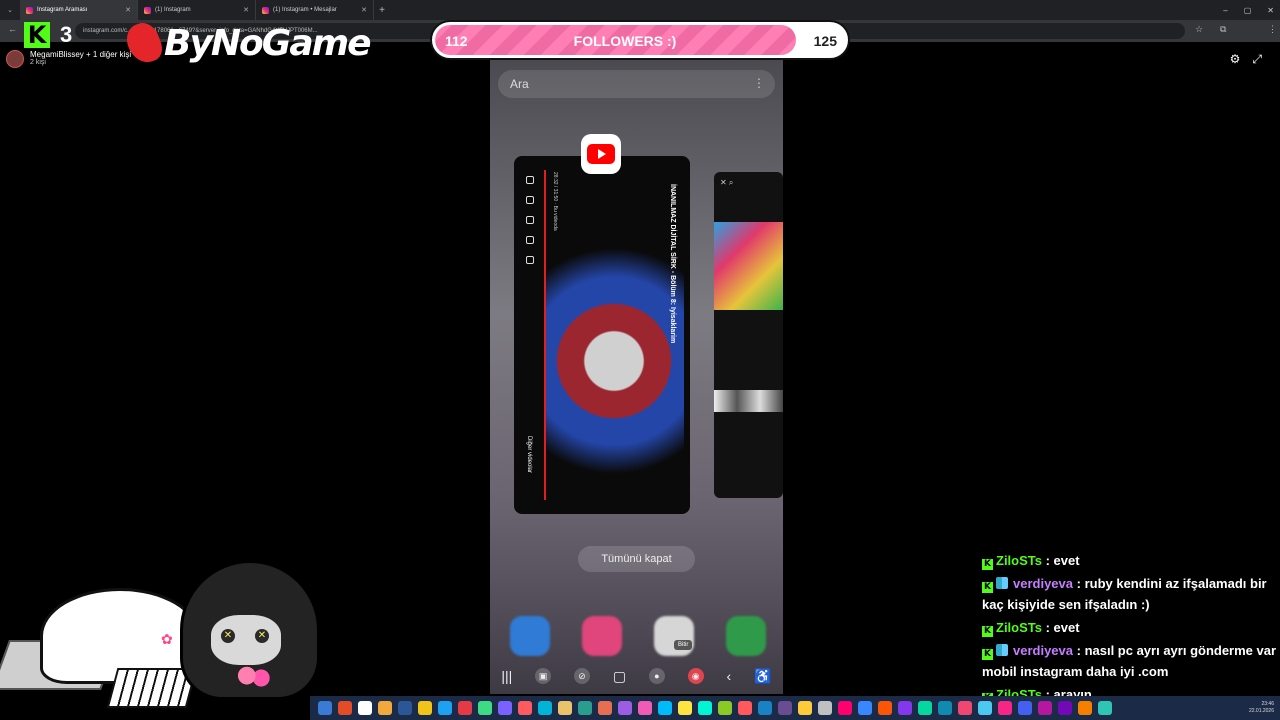 Image resolution: width=1280 pixels, height=720 pixels. What do you see at coordinates (530, 220) in the screenshot?
I see `comment-icon` at bounding box center [530, 220].